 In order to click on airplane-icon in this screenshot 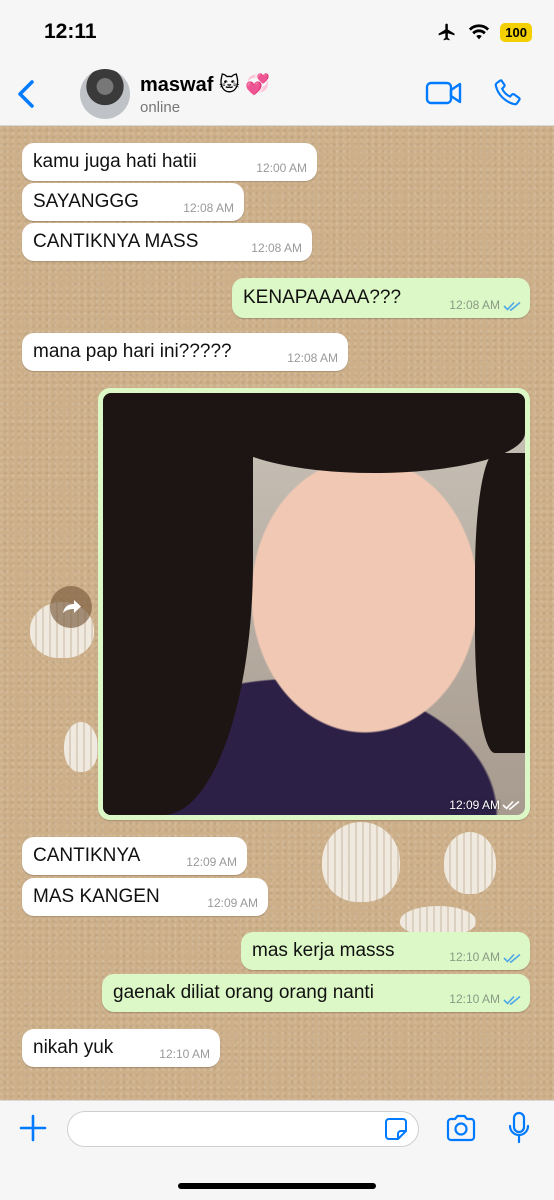, I will do `click(446, 32)`.